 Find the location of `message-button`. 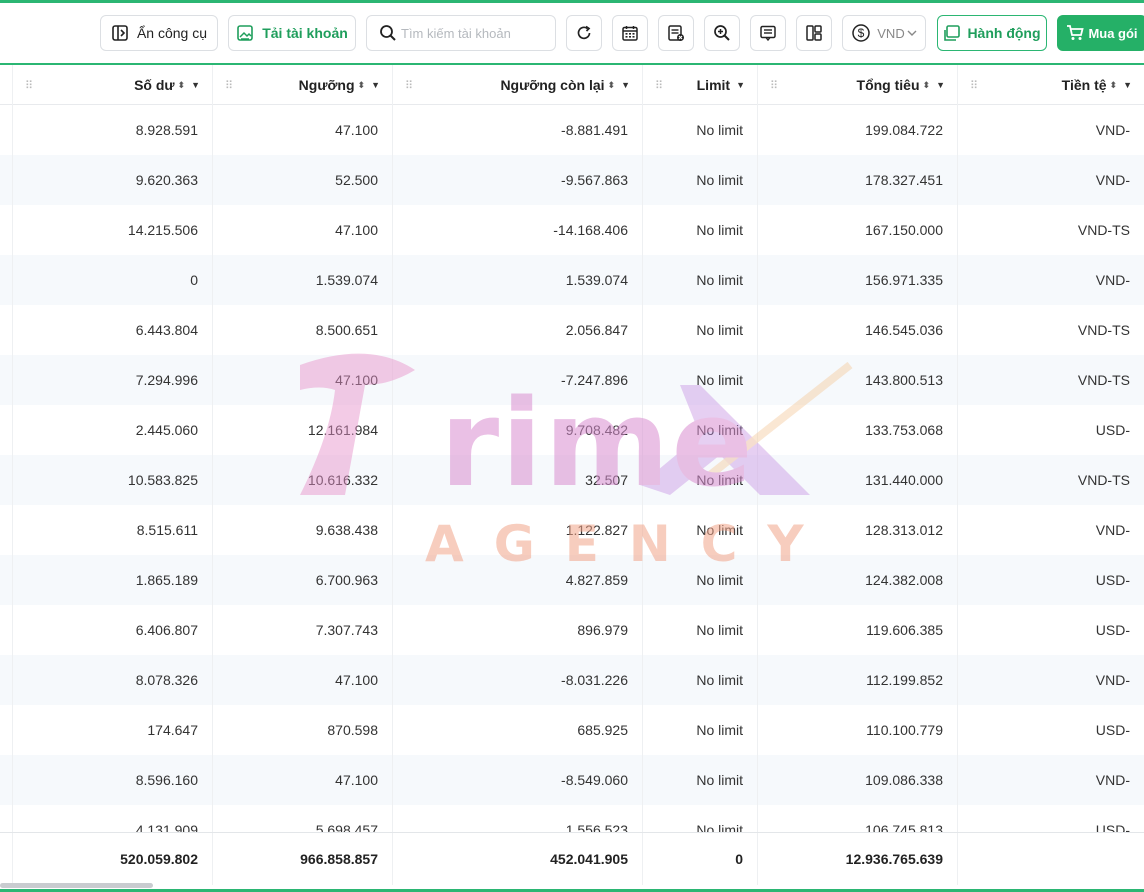

message-button is located at coordinates (768, 33).